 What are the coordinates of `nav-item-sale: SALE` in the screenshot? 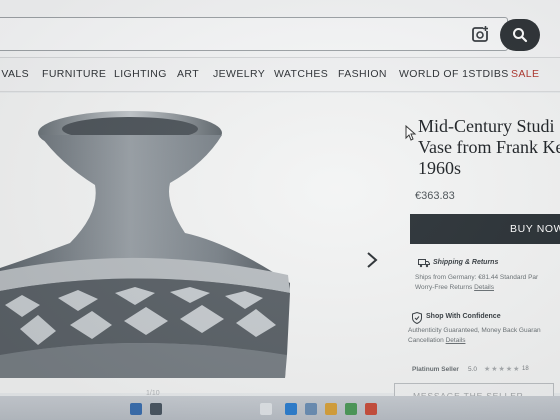 It's located at (525, 74).